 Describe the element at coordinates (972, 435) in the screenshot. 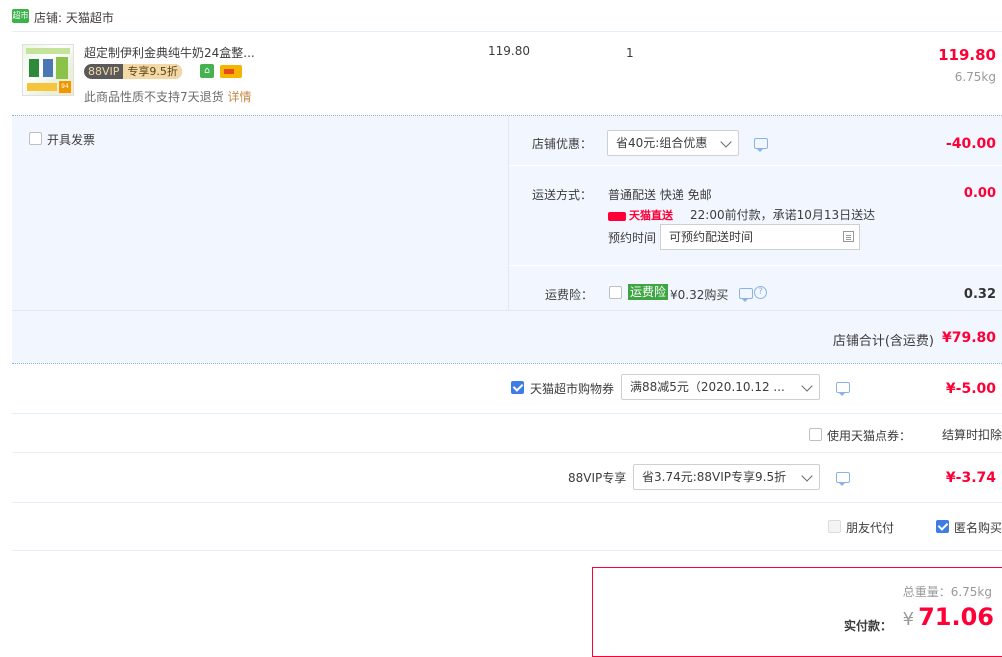

I see `points-note: 结算时扣除` at that location.